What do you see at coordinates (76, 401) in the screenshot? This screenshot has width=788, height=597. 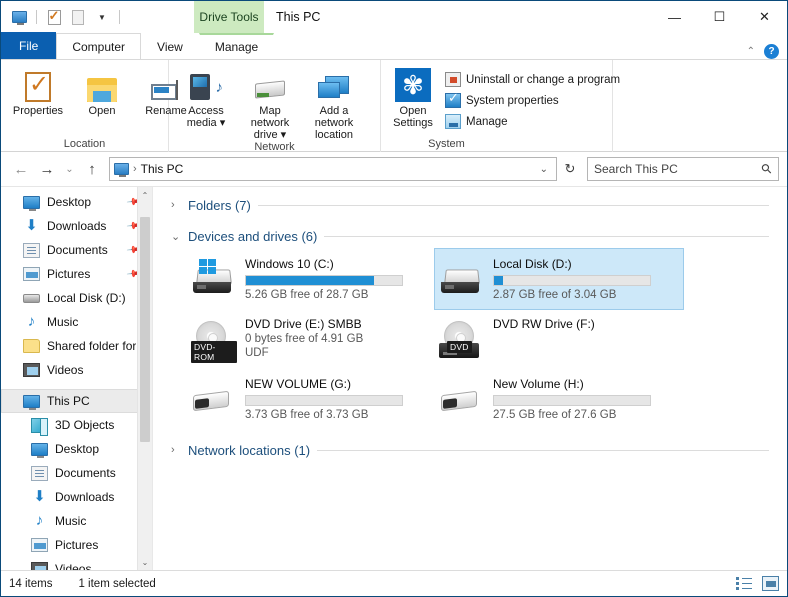 I see `sidebar-item-this-pc: This PC` at bounding box center [76, 401].